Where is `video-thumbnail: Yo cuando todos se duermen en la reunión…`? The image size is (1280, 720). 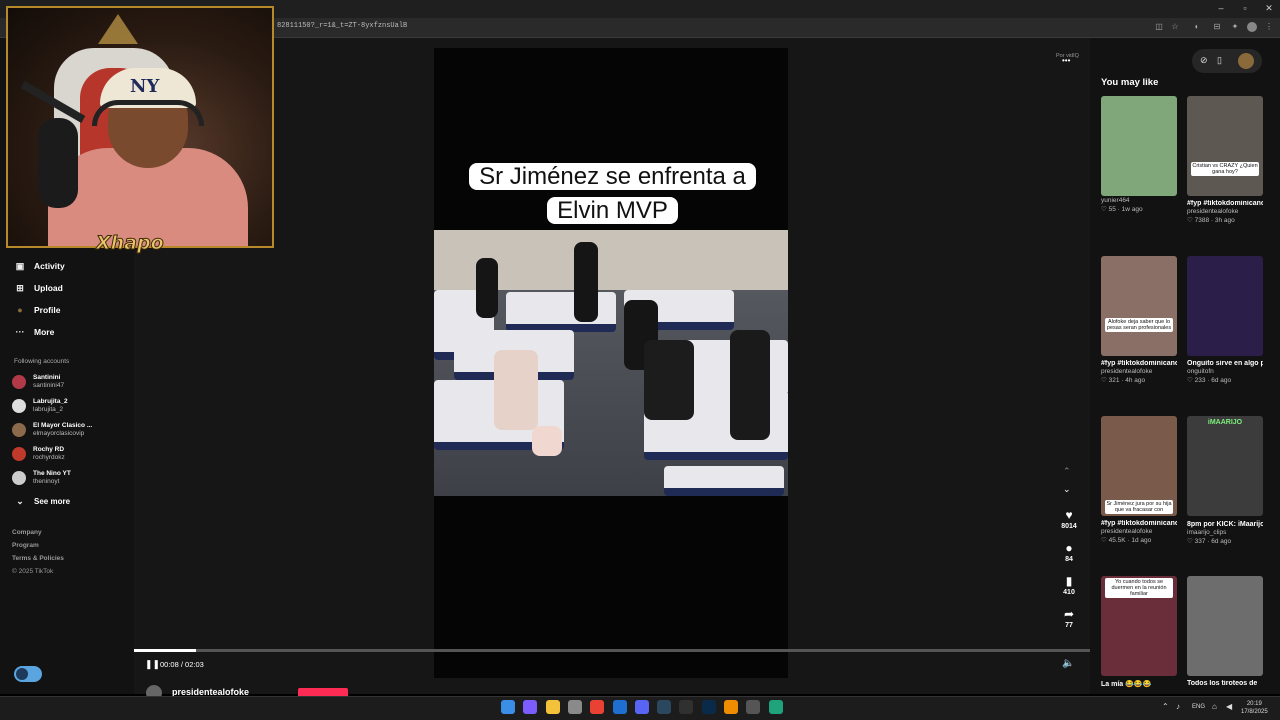 video-thumbnail: Yo cuando todos se duermen en la reunión… is located at coordinates (1139, 626).